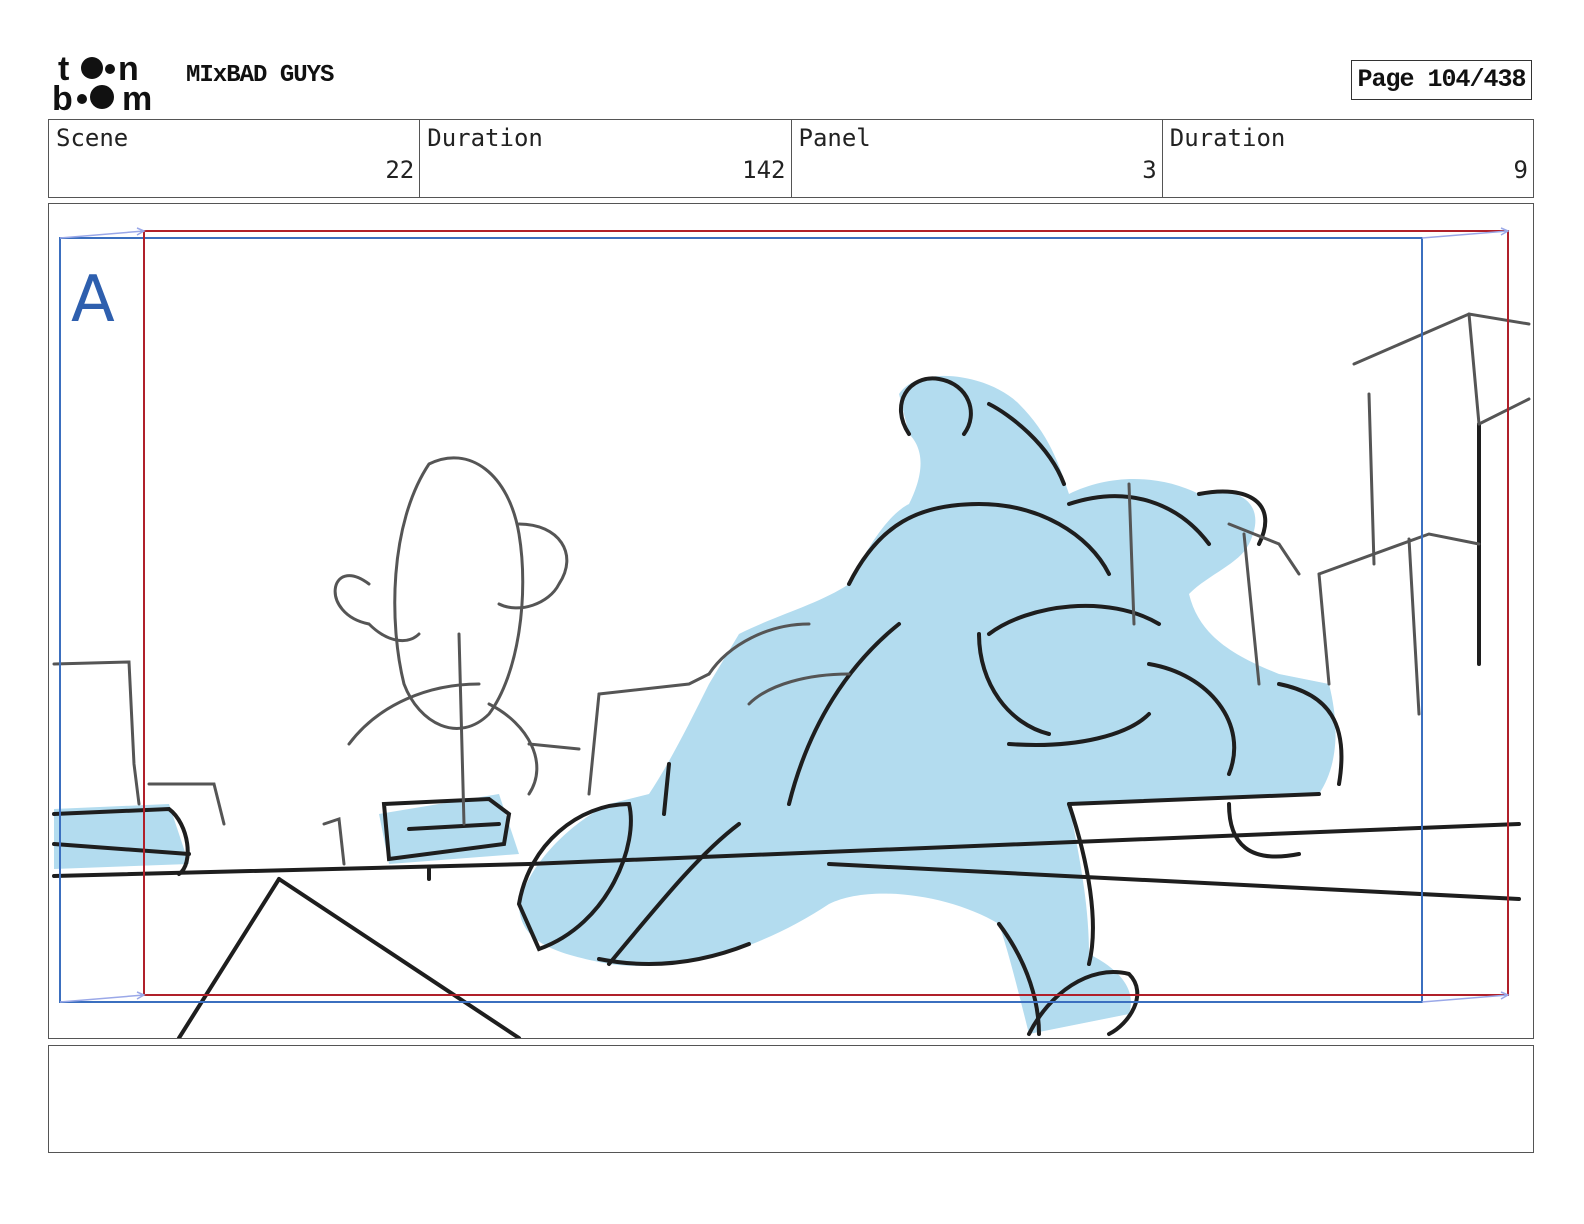 Image resolution: width=1584 pixels, height=1224 pixels. Describe the element at coordinates (1520, 170) in the screenshot. I see `panel-duration-value: 9` at that location.